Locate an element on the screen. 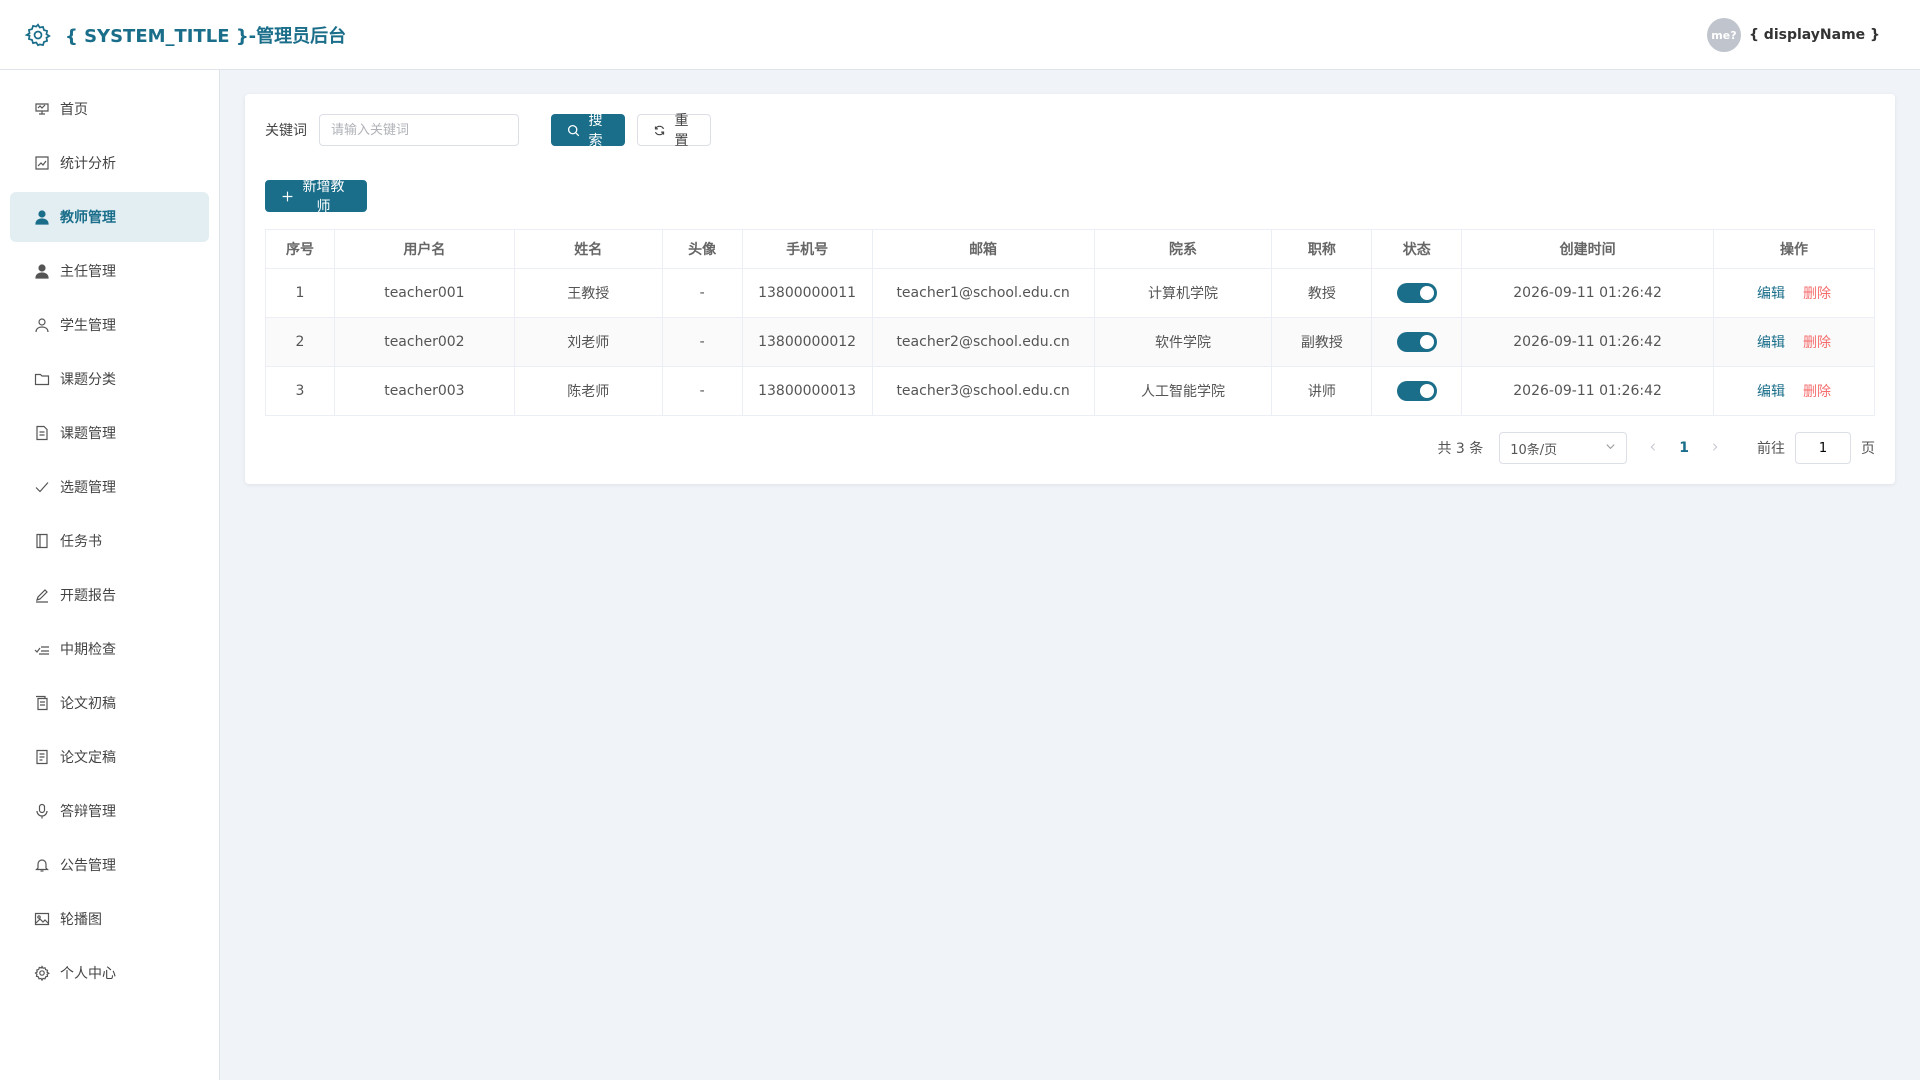 The image size is (1920, 1080). goto-page-input is located at coordinates (1823, 448).